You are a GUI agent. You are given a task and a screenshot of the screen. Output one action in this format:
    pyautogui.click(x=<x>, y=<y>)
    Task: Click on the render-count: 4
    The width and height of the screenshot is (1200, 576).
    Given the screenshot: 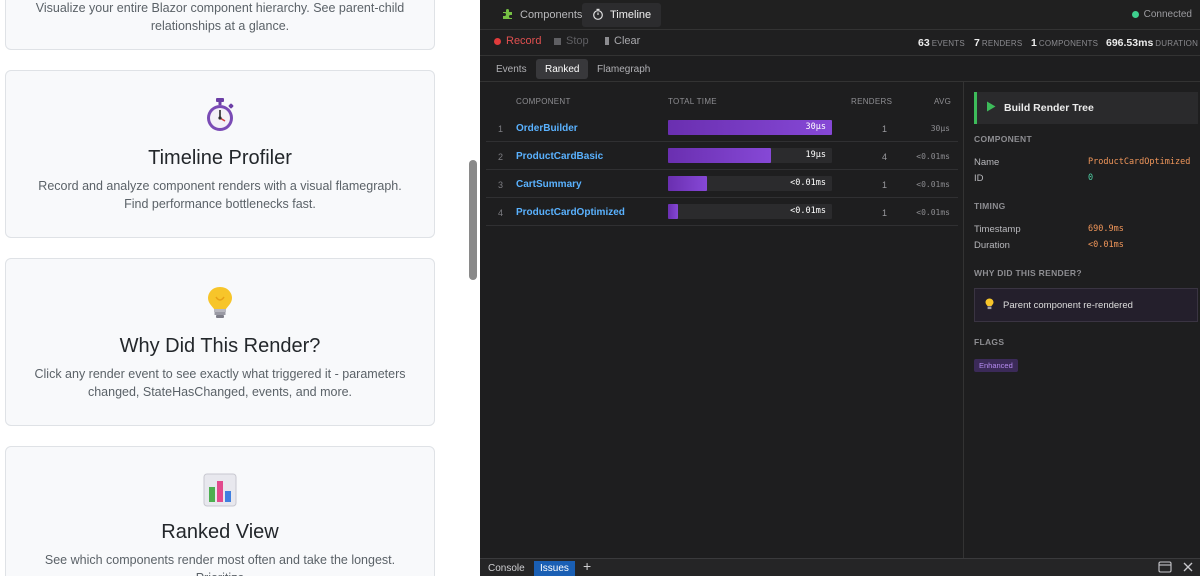 What is the action you would take?
    pyautogui.click(x=885, y=157)
    